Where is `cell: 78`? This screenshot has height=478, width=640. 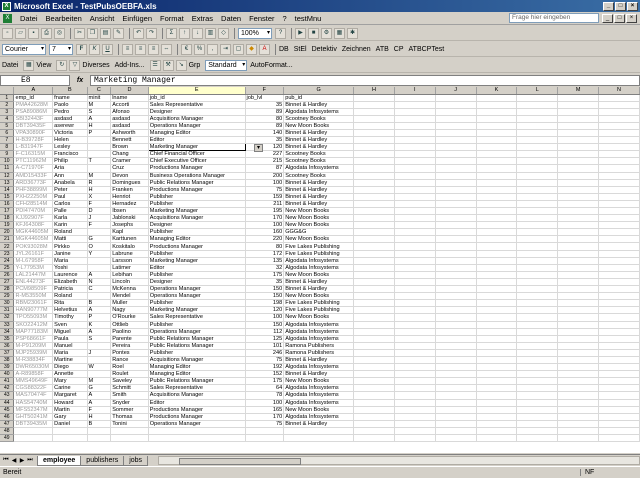 cell: 78 is located at coordinates (265, 395).